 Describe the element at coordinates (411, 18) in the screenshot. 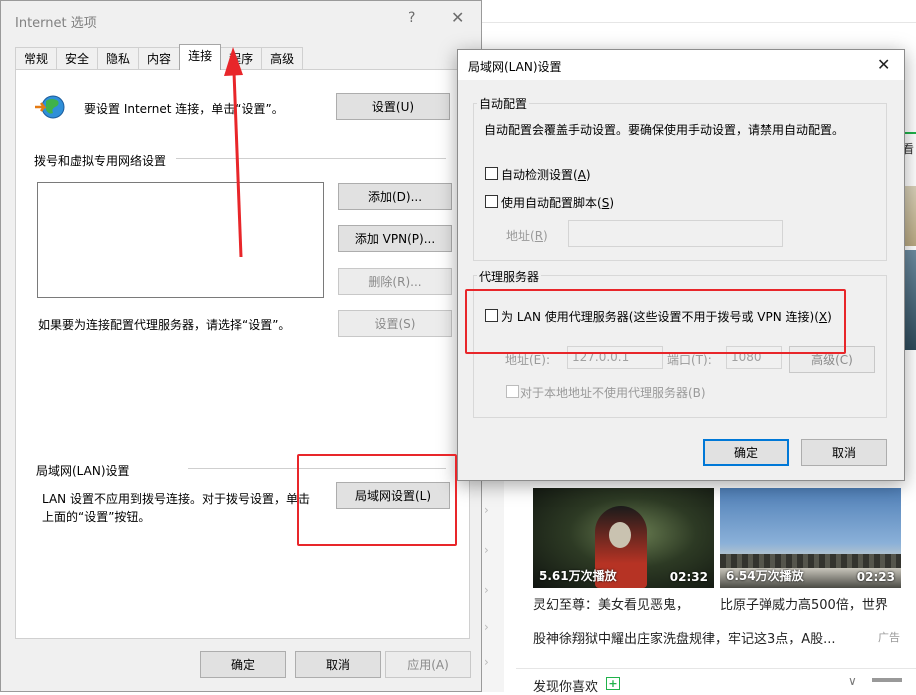

I see `help-icon: ?` at that location.